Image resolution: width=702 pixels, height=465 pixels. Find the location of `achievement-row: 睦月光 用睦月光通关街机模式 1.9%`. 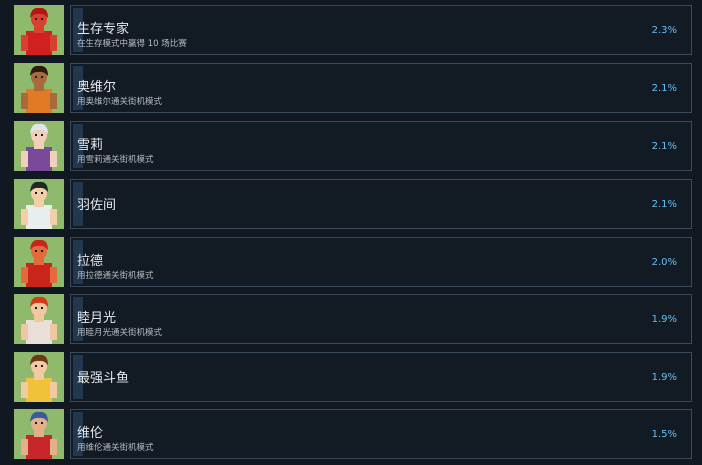

achievement-row: 睦月光 用睦月光通关街机模式 1.9% is located at coordinates (351, 319).